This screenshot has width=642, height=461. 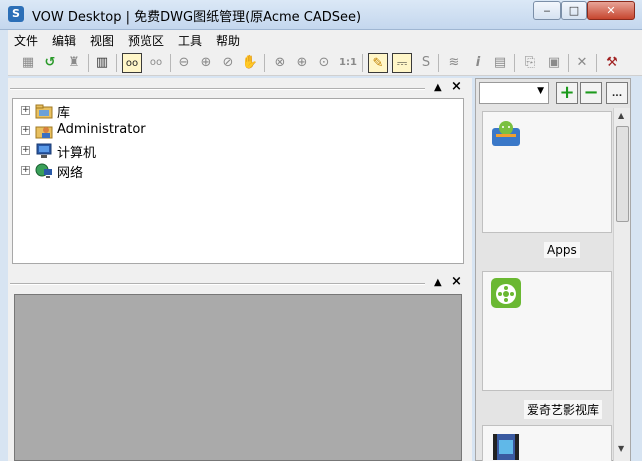 I want to click on window-title: VOW Desktop | 免费DWG图纸管理(原Acme CADSee), so click(x=197, y=17).